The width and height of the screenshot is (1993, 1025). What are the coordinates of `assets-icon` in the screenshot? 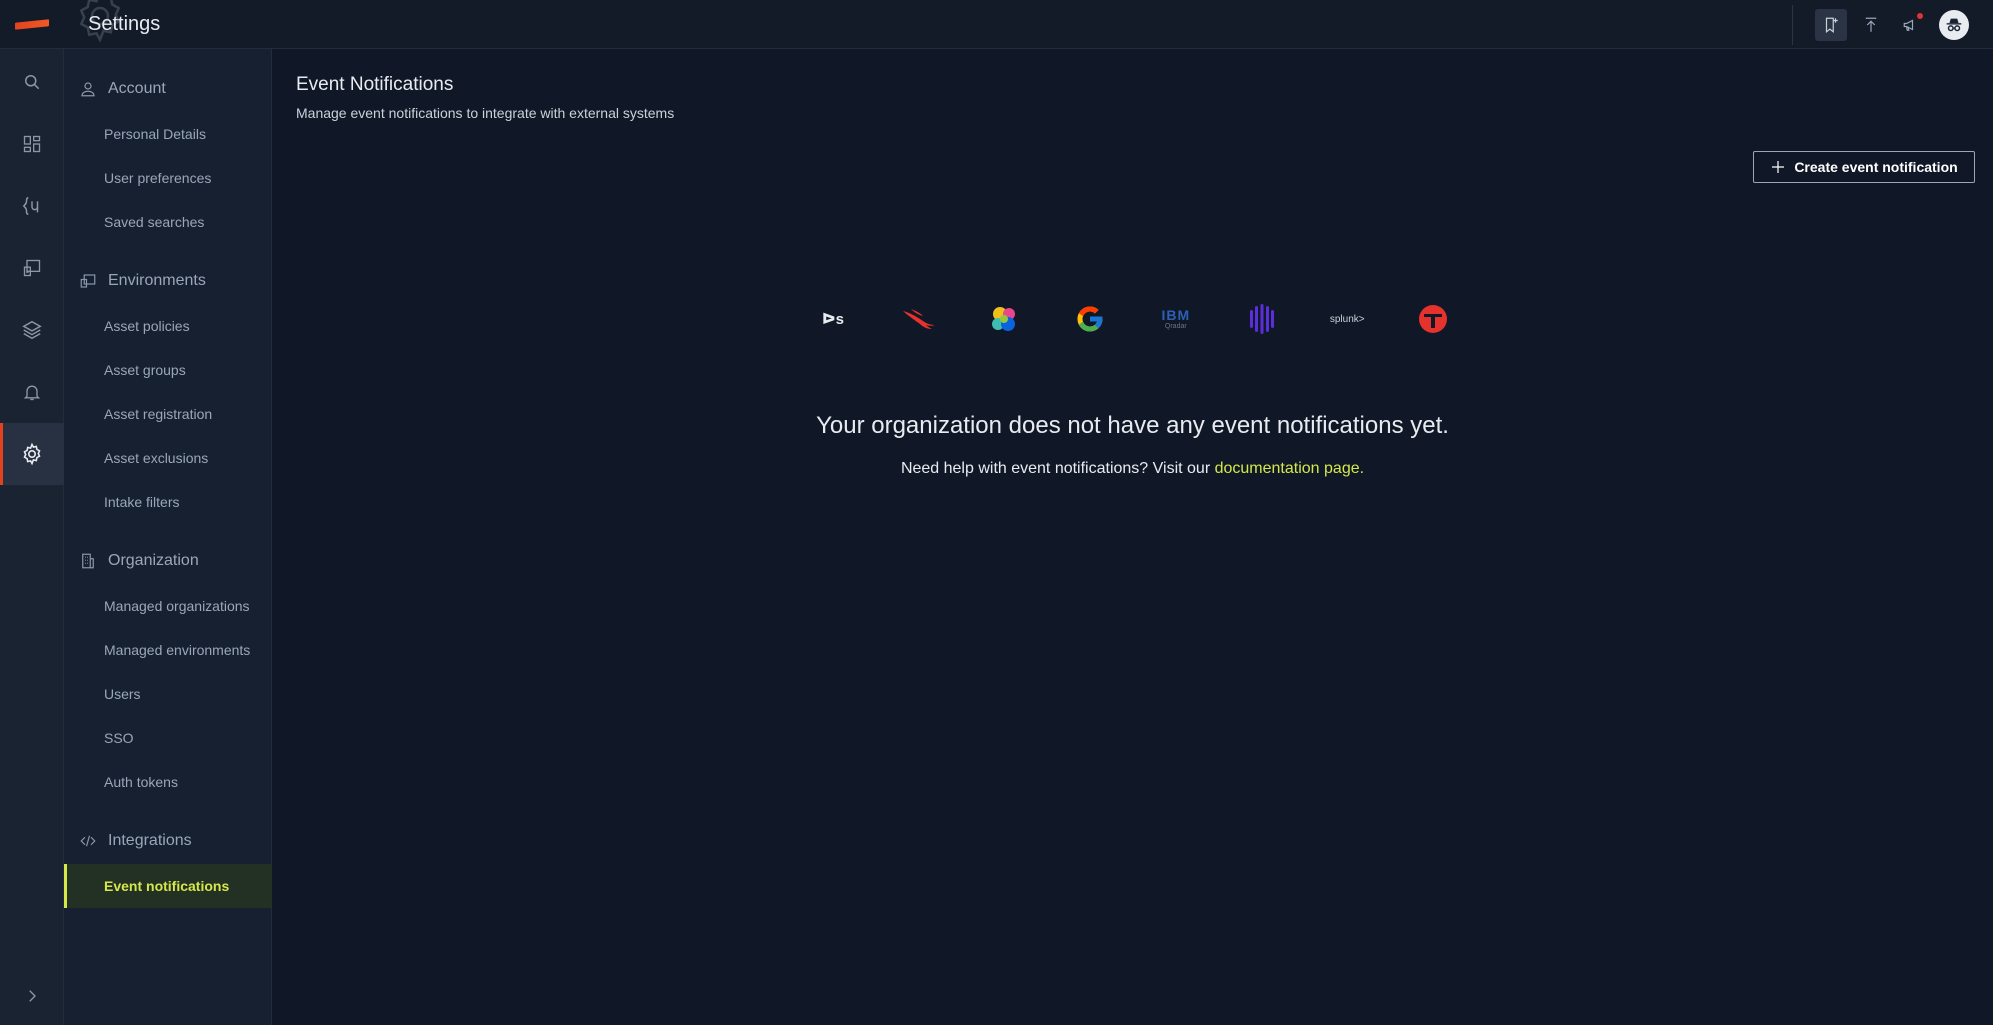 It's located at (32, 268).